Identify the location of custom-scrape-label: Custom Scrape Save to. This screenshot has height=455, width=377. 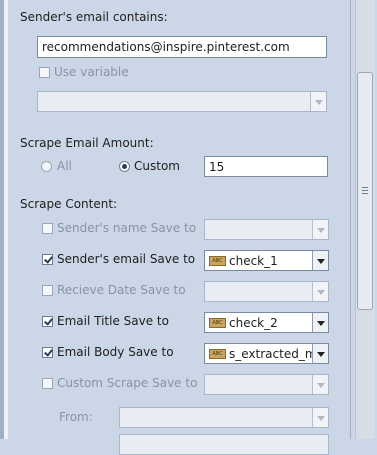
(127, 383).